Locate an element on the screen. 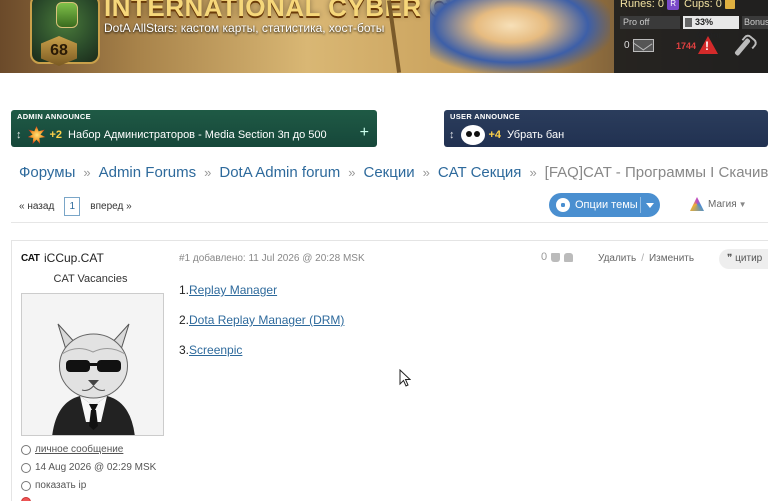 This screenshot has width=768, height=501. mail-icon is located at coordinates (643, 45).